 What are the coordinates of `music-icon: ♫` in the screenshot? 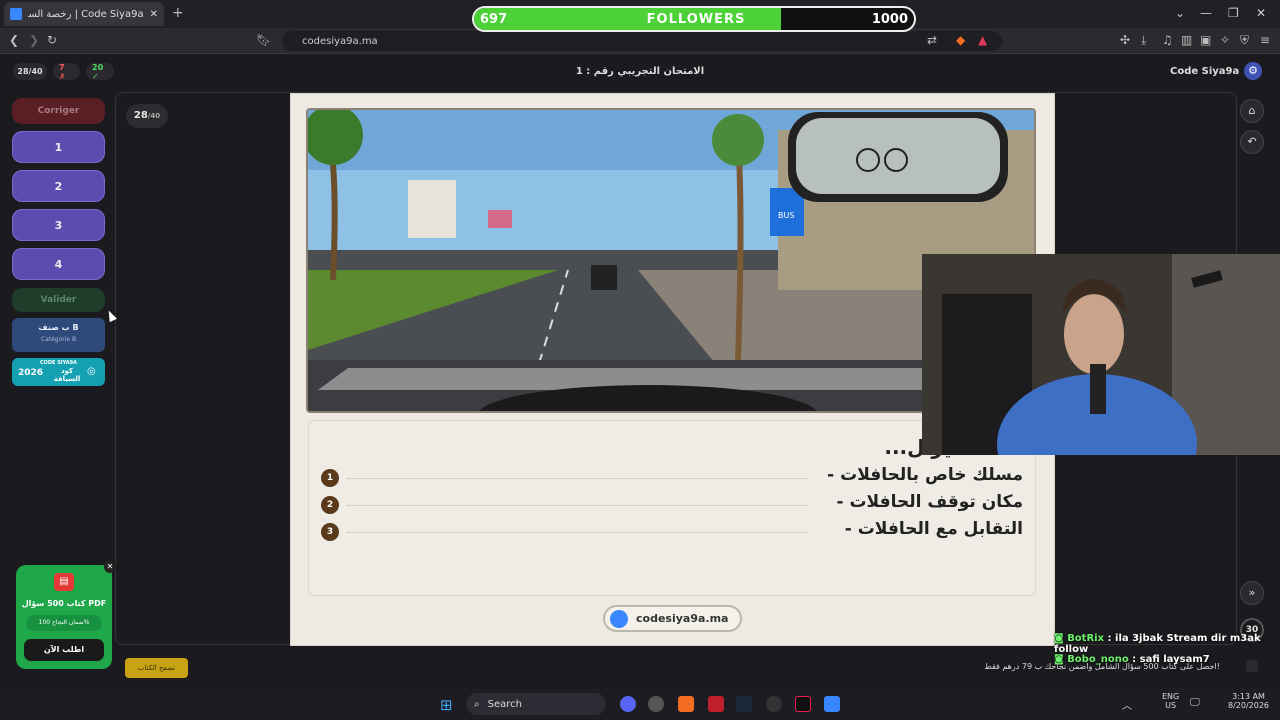 It's located at (1167, 40).